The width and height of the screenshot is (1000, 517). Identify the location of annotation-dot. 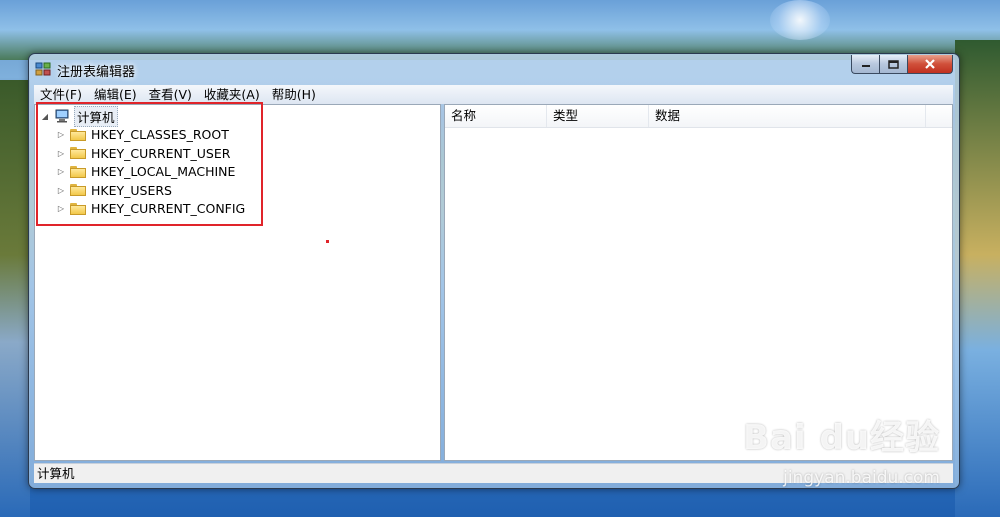
(327, 241).